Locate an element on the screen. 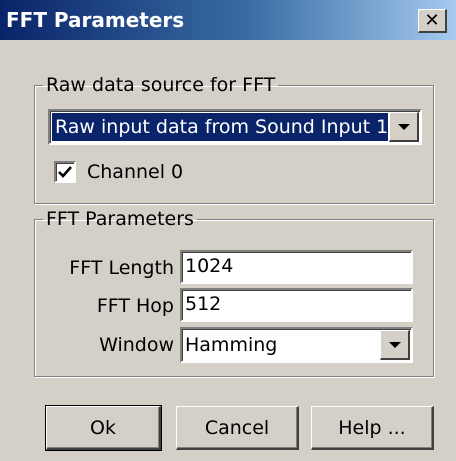 Image resolution: width=456 pixels, height=461 pixels. ok-button: Ok is located at coordinates (103, 428).